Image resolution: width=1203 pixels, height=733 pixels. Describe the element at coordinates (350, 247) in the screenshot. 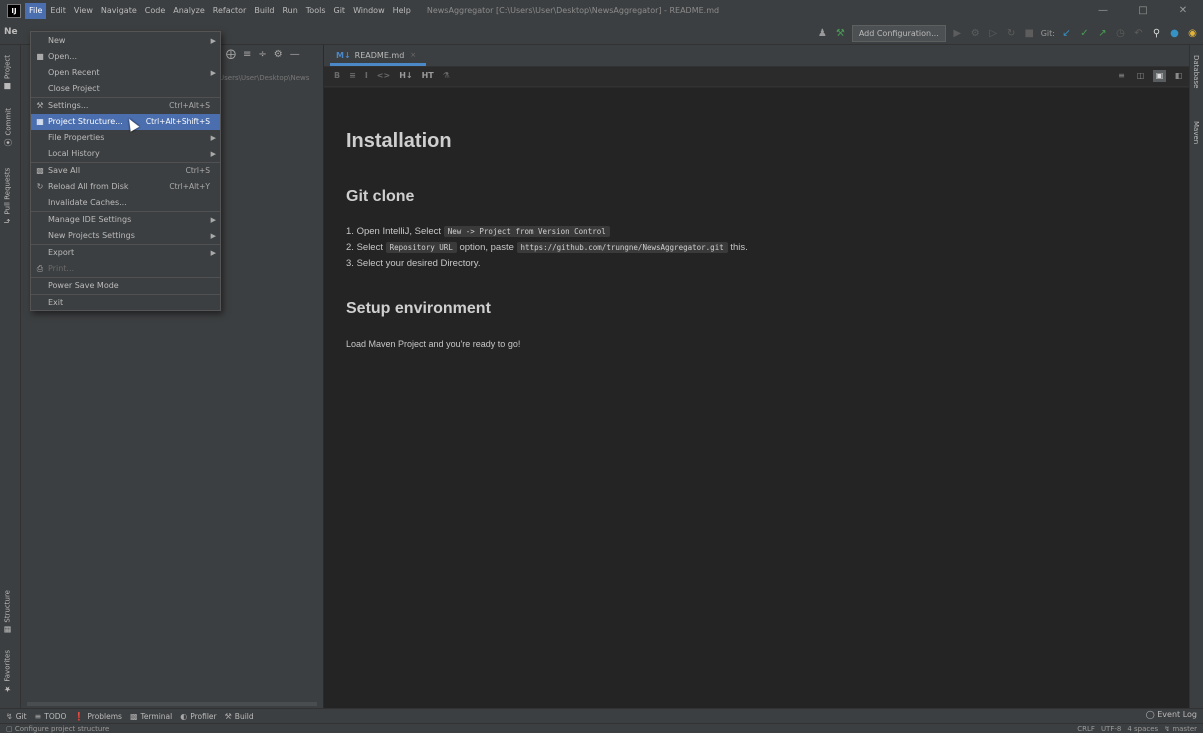

I see `step-number: 2.` at that location.